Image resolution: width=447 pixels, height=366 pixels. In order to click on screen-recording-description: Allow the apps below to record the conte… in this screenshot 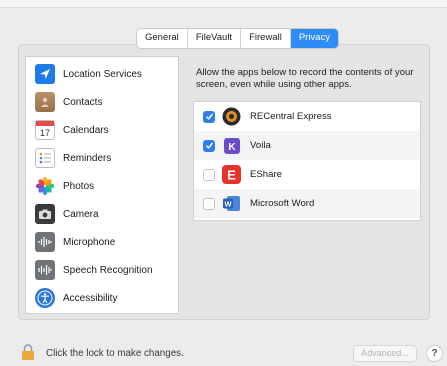, I will do `click(305, 78)`.